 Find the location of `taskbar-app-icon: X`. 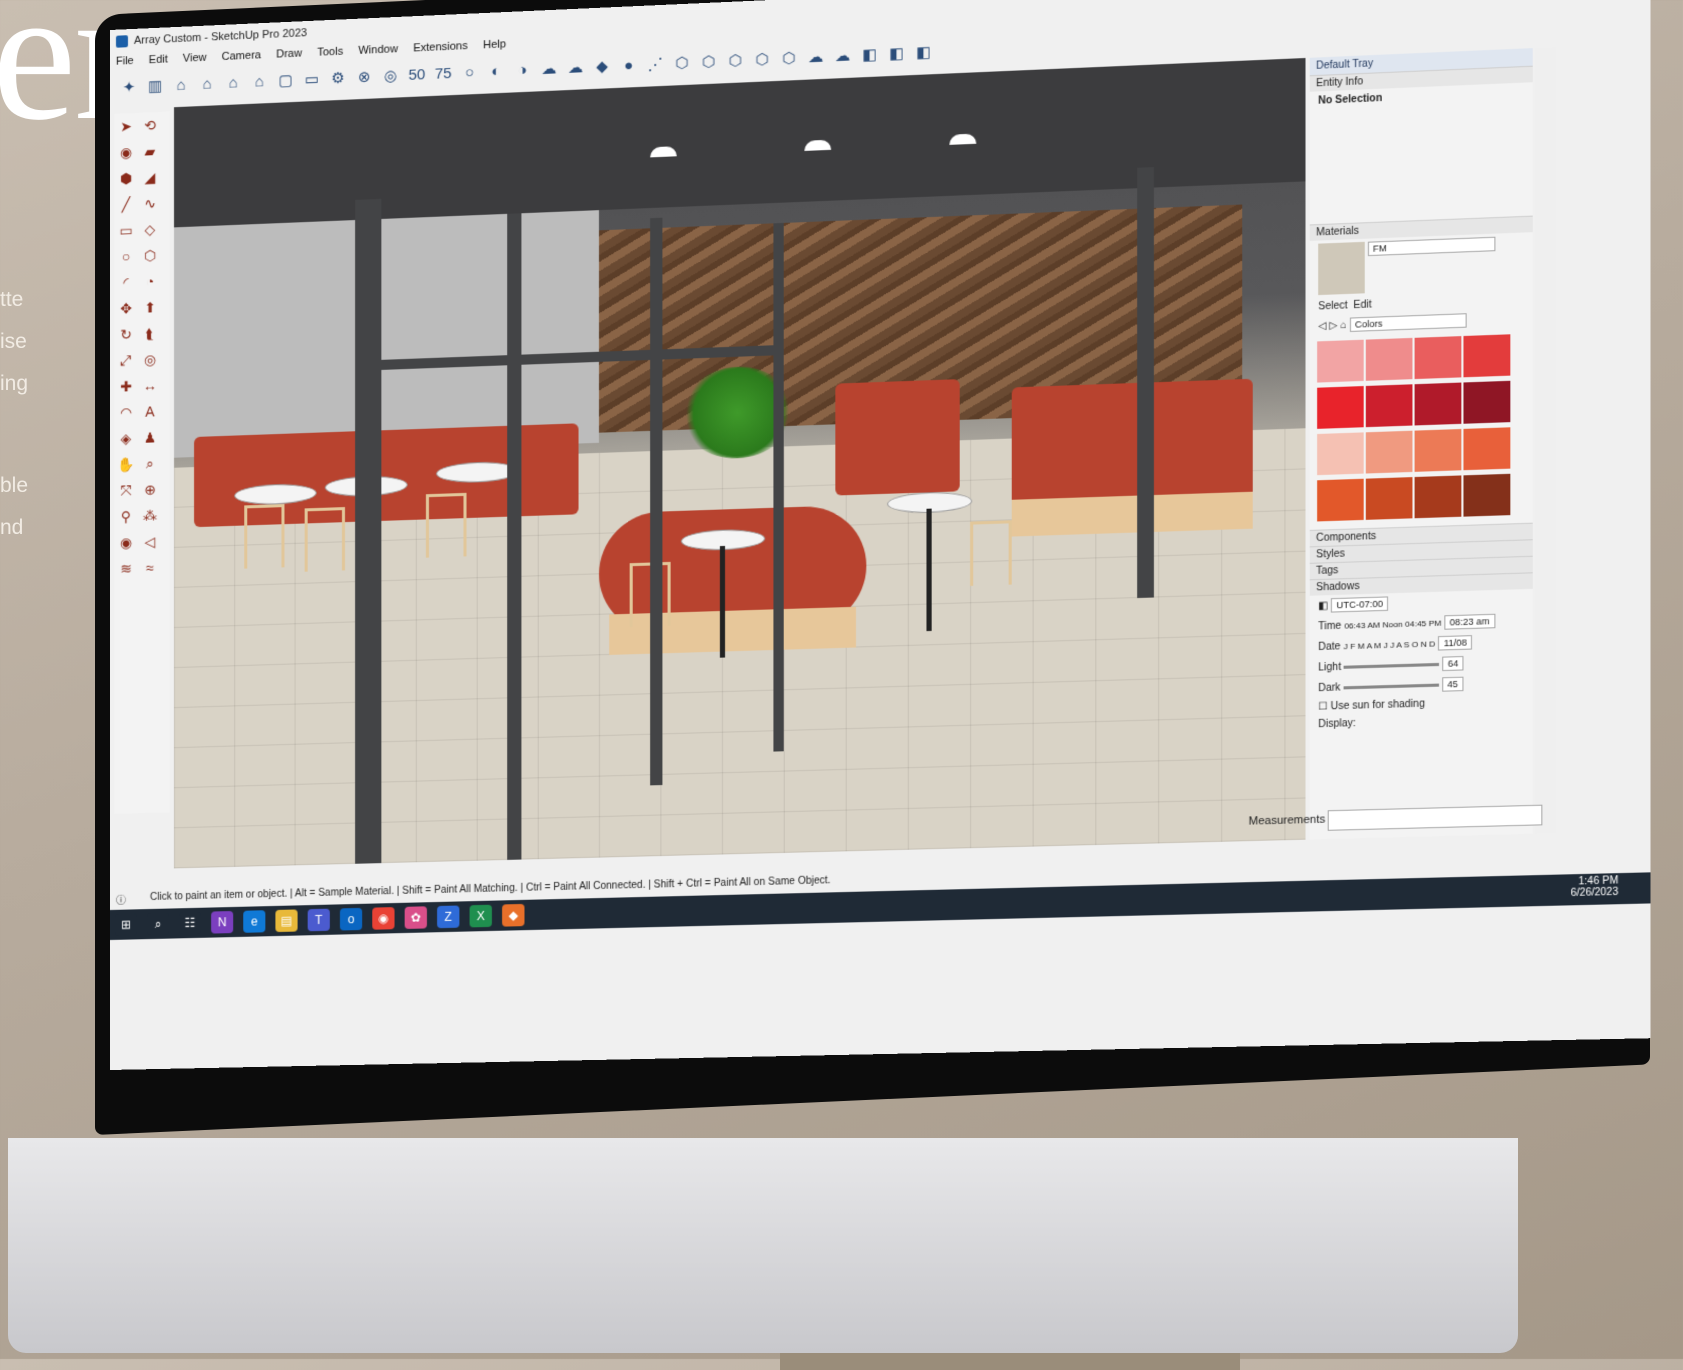

taskbar-app-icon: X is located at coordinates (480, 916).